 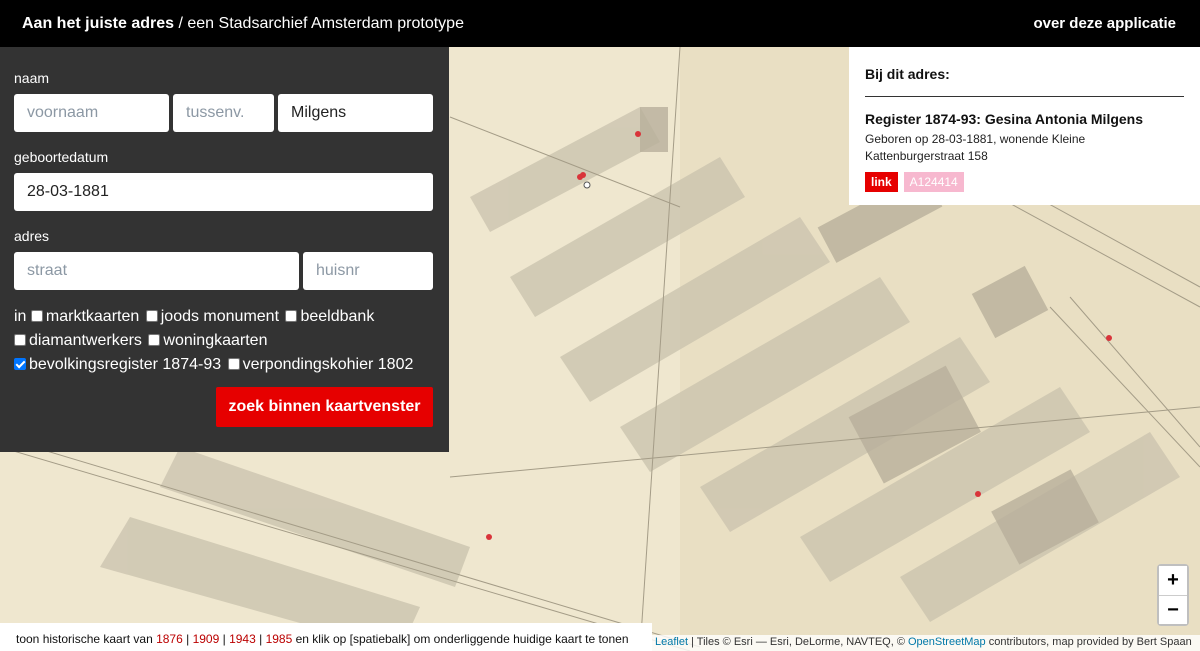 I want to click on street-input, so click(x=156, y=271).